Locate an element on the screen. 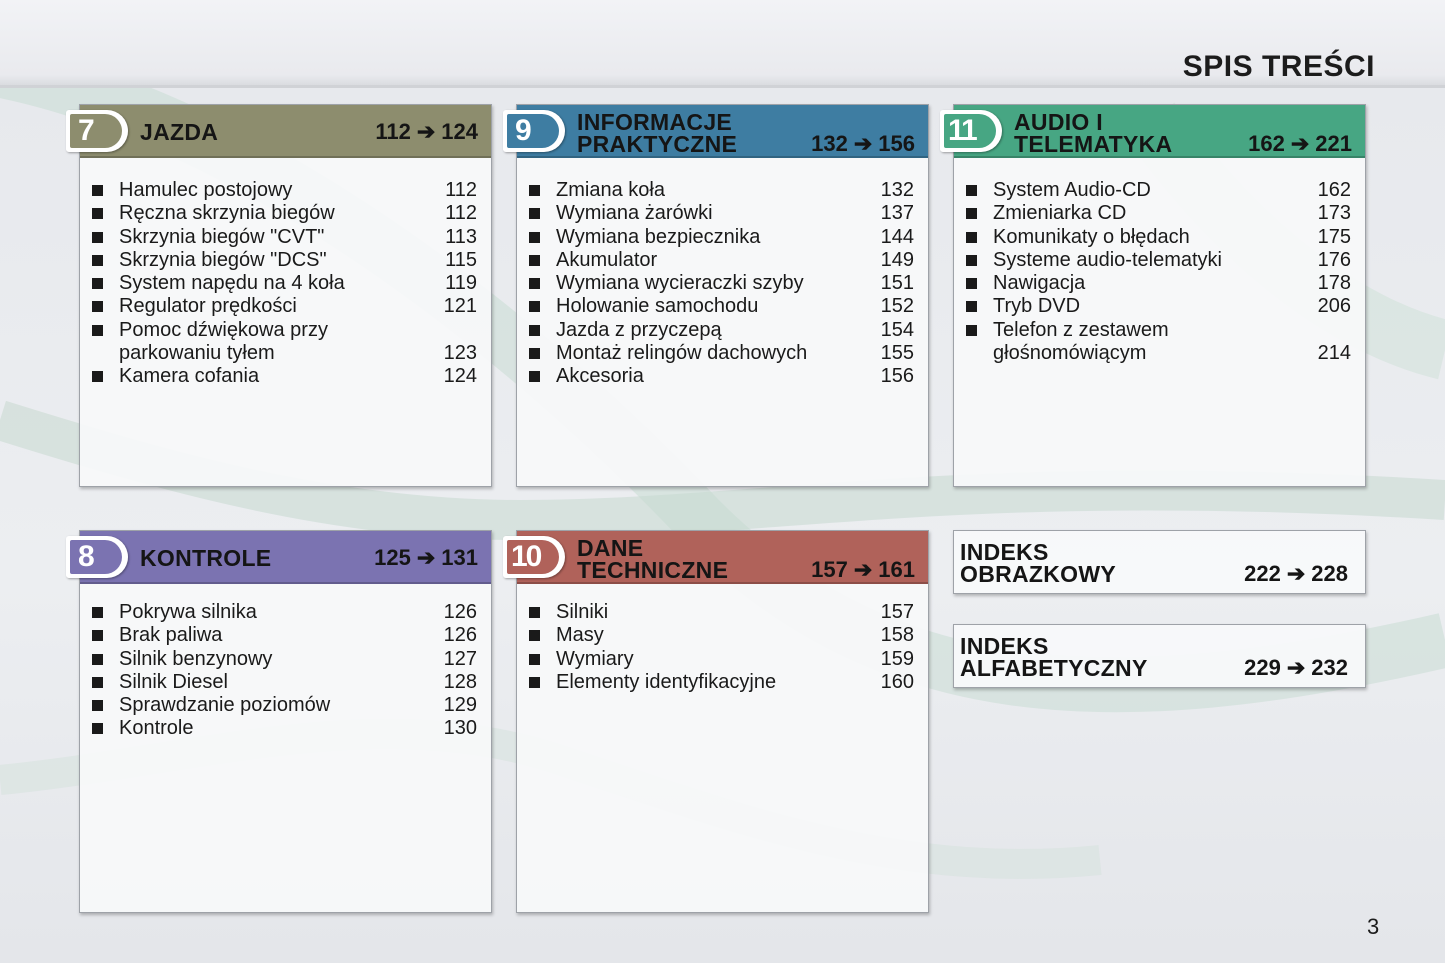 This screenshot has height=963, width=1445. toc-item: Nawigacja 178 is located at coordinates (1158, 283).